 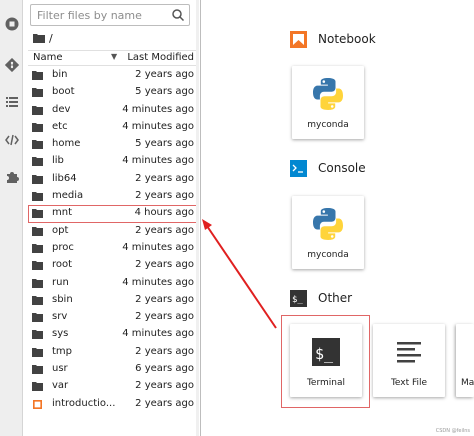 I want to click on extension-icon, so click(x=11, y=176).